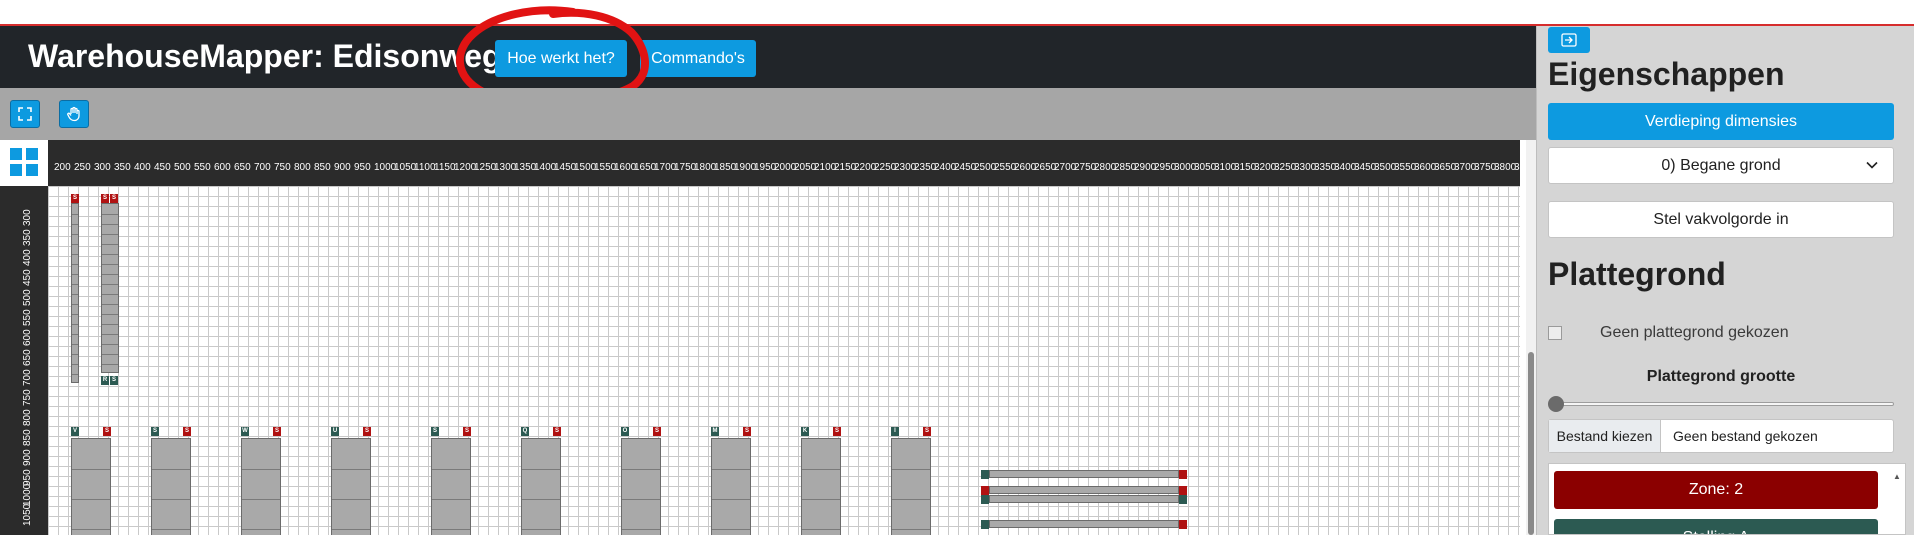 The height and width of the screenshot is (535, 1914). Describe the element at coordinates (525, 431) in the screenshot. I see `rack-tag: Q` at that location.